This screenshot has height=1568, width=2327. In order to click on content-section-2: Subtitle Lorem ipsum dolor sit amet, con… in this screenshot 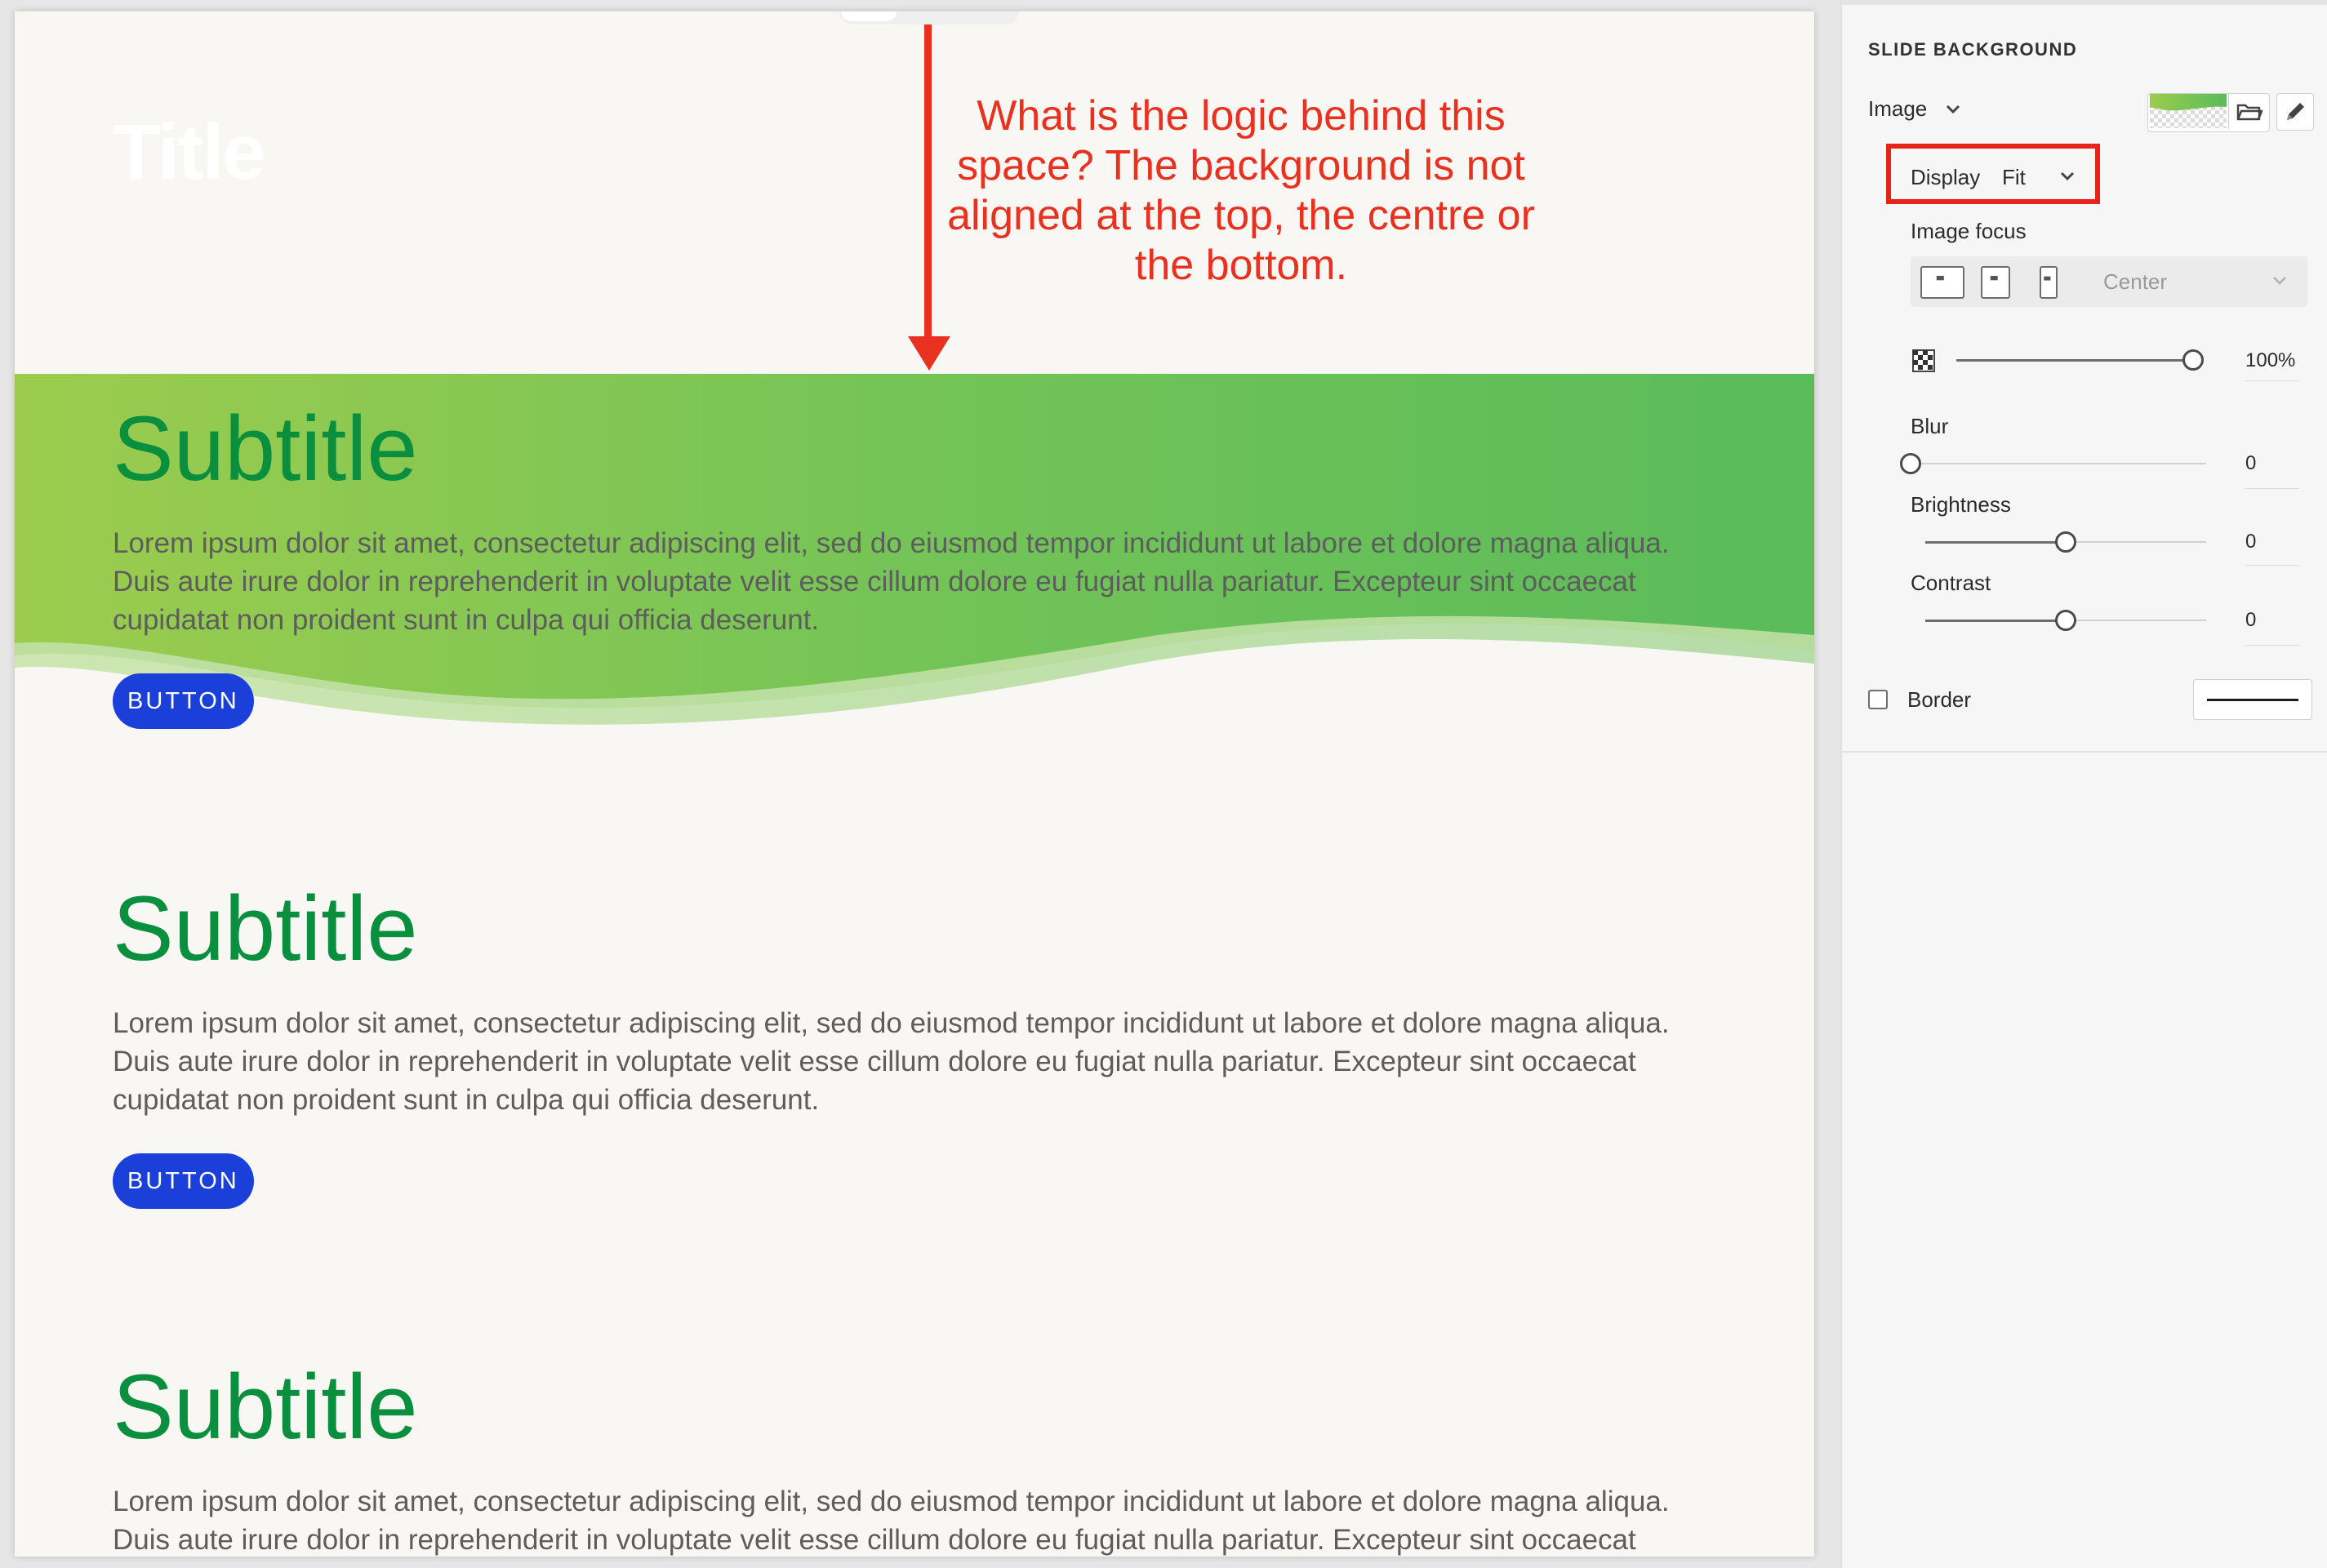, I will do `click(921, 1046)`.